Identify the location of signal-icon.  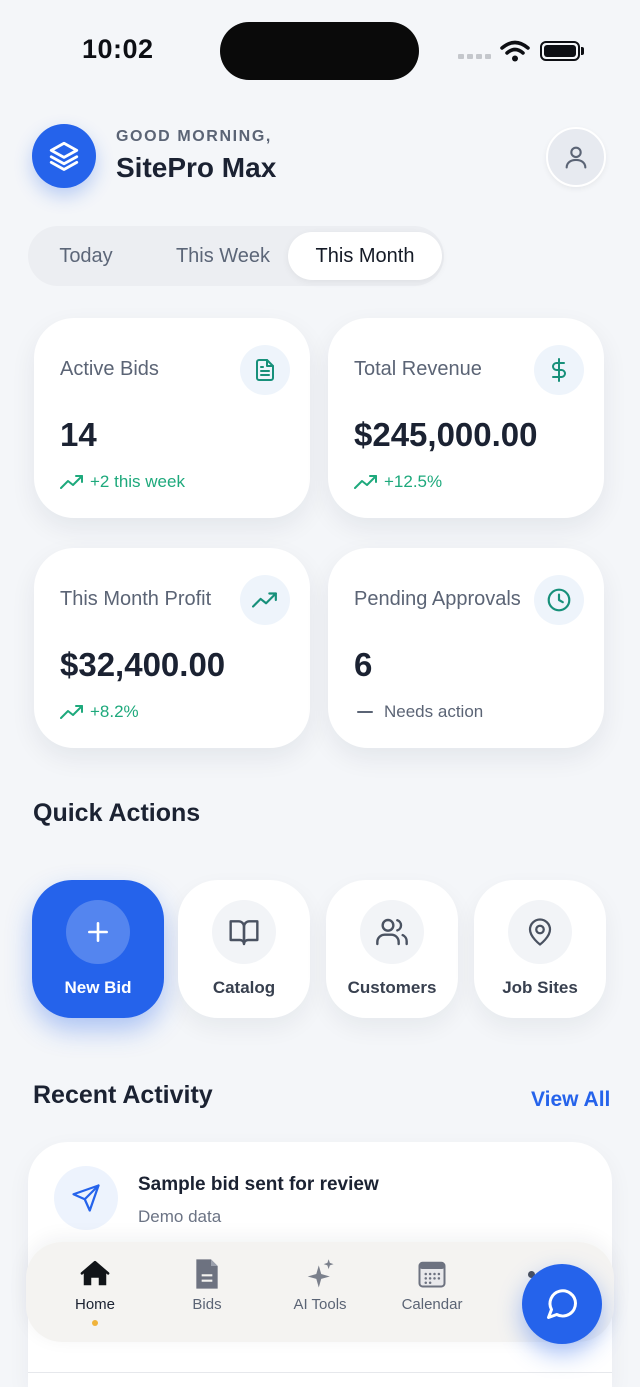
(474, 56).